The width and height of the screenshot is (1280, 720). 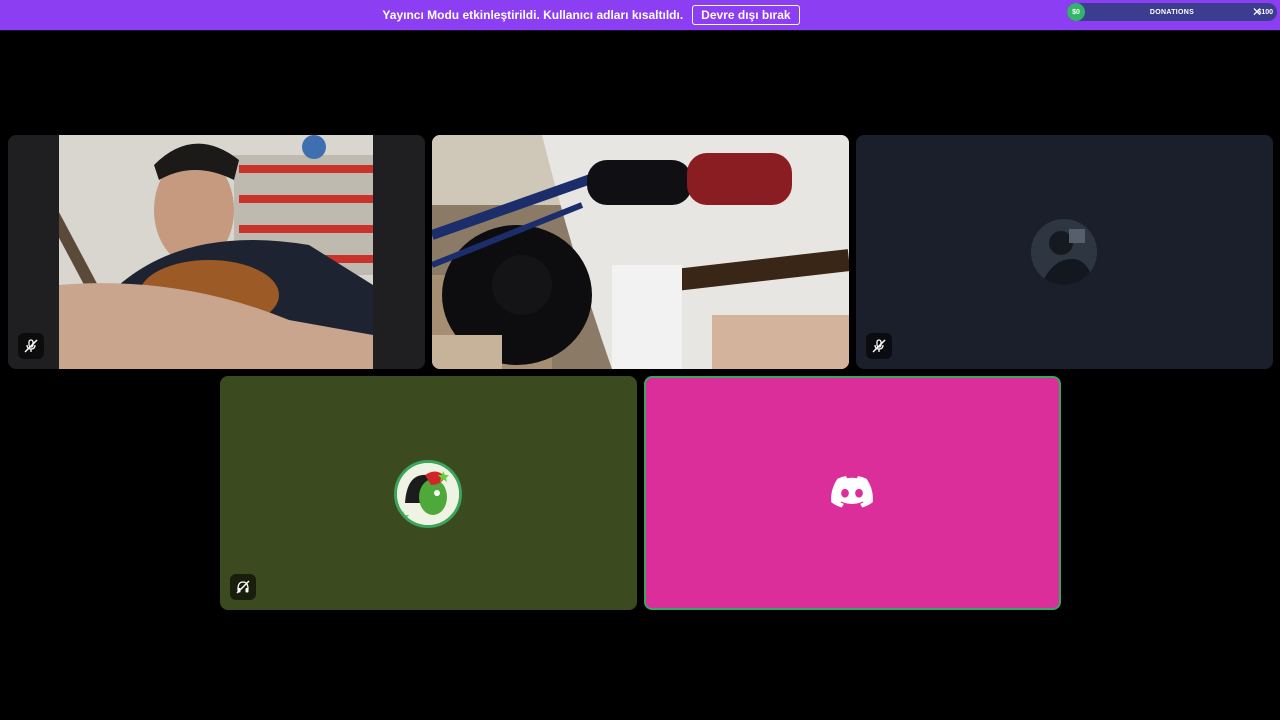 What do you see at coordinates (746, 15) in the screenshot?
I see `disable-streamer-mode-button: Devre dışı bırak` at bounding box center [746, 15].